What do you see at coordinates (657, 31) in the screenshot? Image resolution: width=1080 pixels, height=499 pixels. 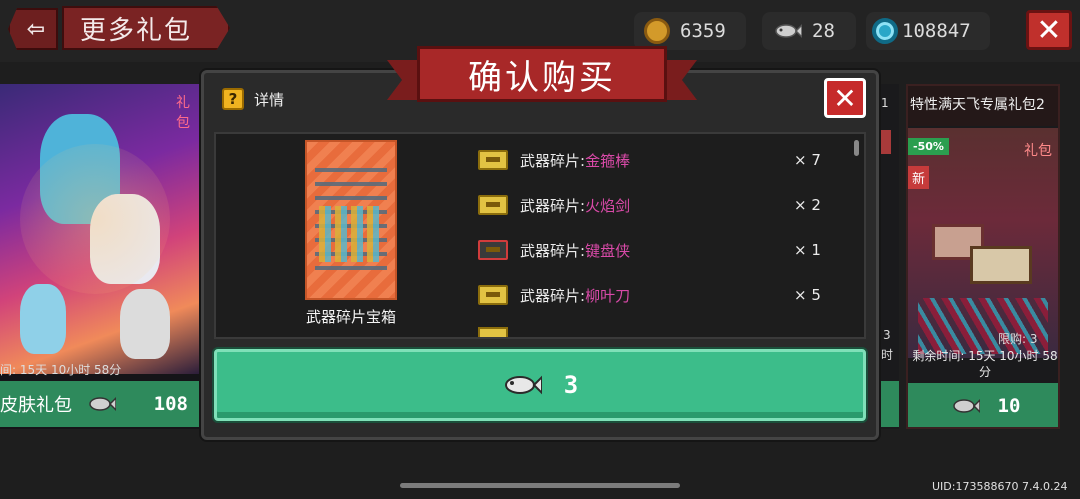 I see `gold-coin-icon` at bounding box center [657, 31].